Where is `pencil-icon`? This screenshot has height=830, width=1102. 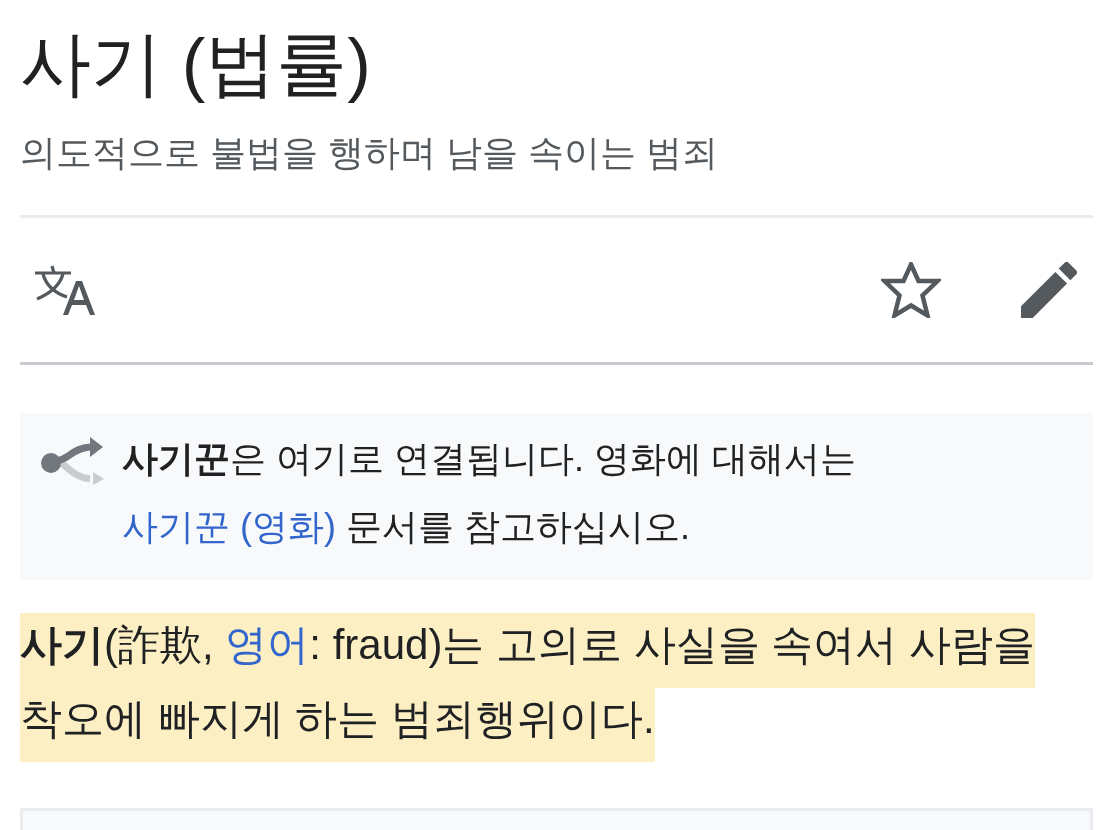
pencil-icon is located at coordinates (1049, 290).